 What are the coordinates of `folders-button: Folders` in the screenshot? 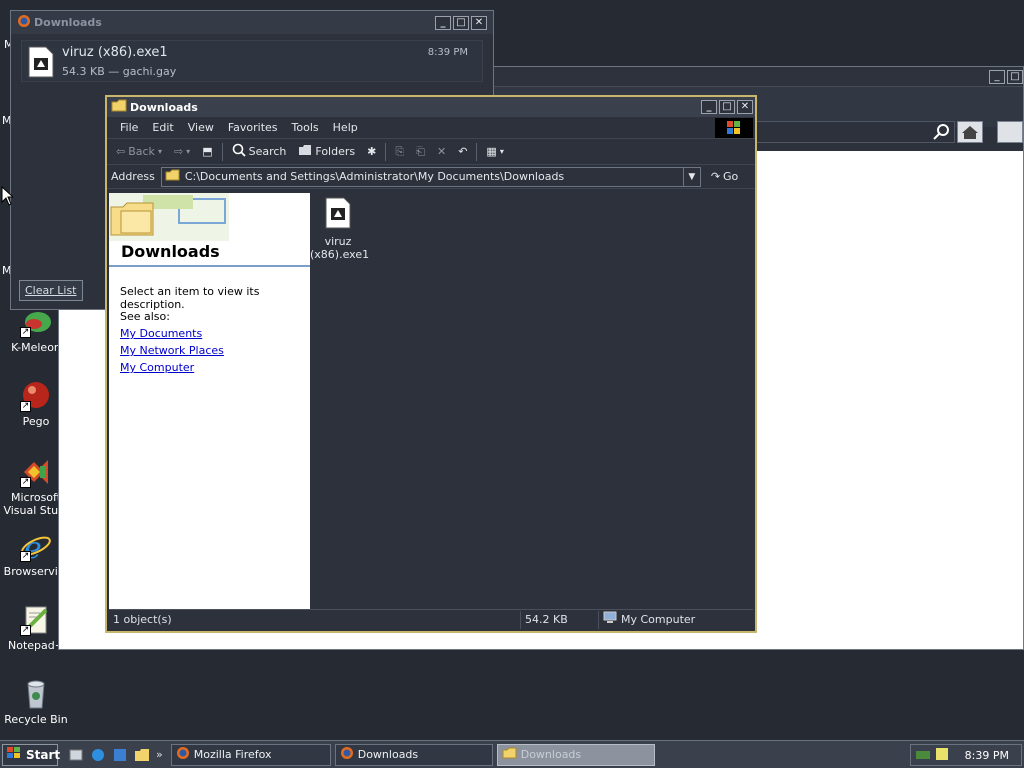 It's located at (326, 151).